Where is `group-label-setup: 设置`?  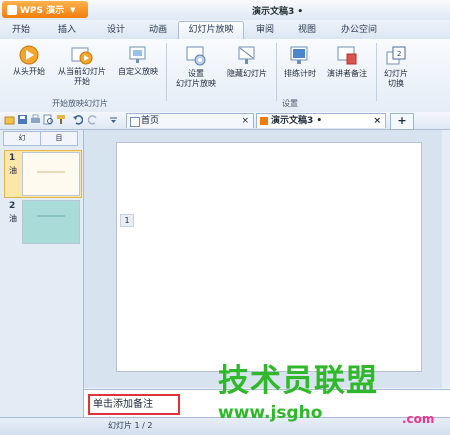 group-label-setup: 设置 is located at coordinates (290, 103).